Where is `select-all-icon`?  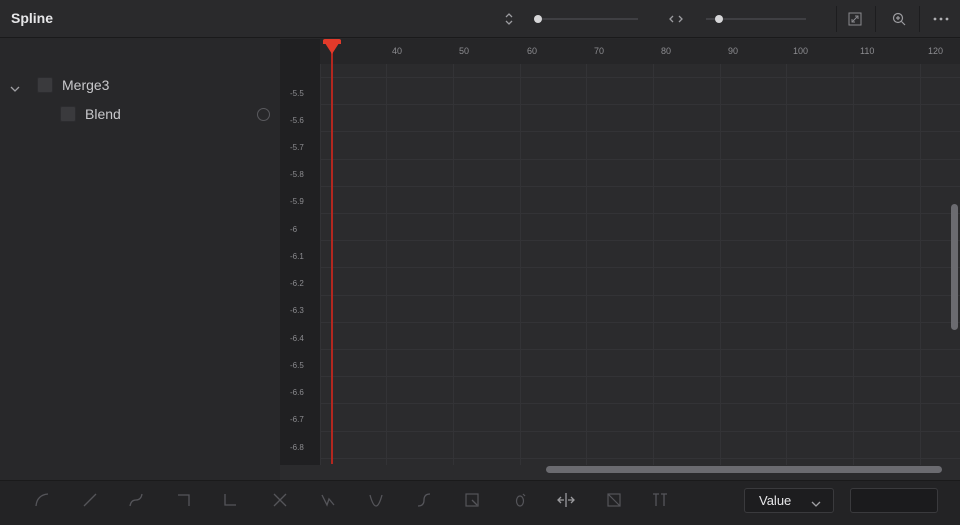 select-all-icon is located at coordinates (472, 500).